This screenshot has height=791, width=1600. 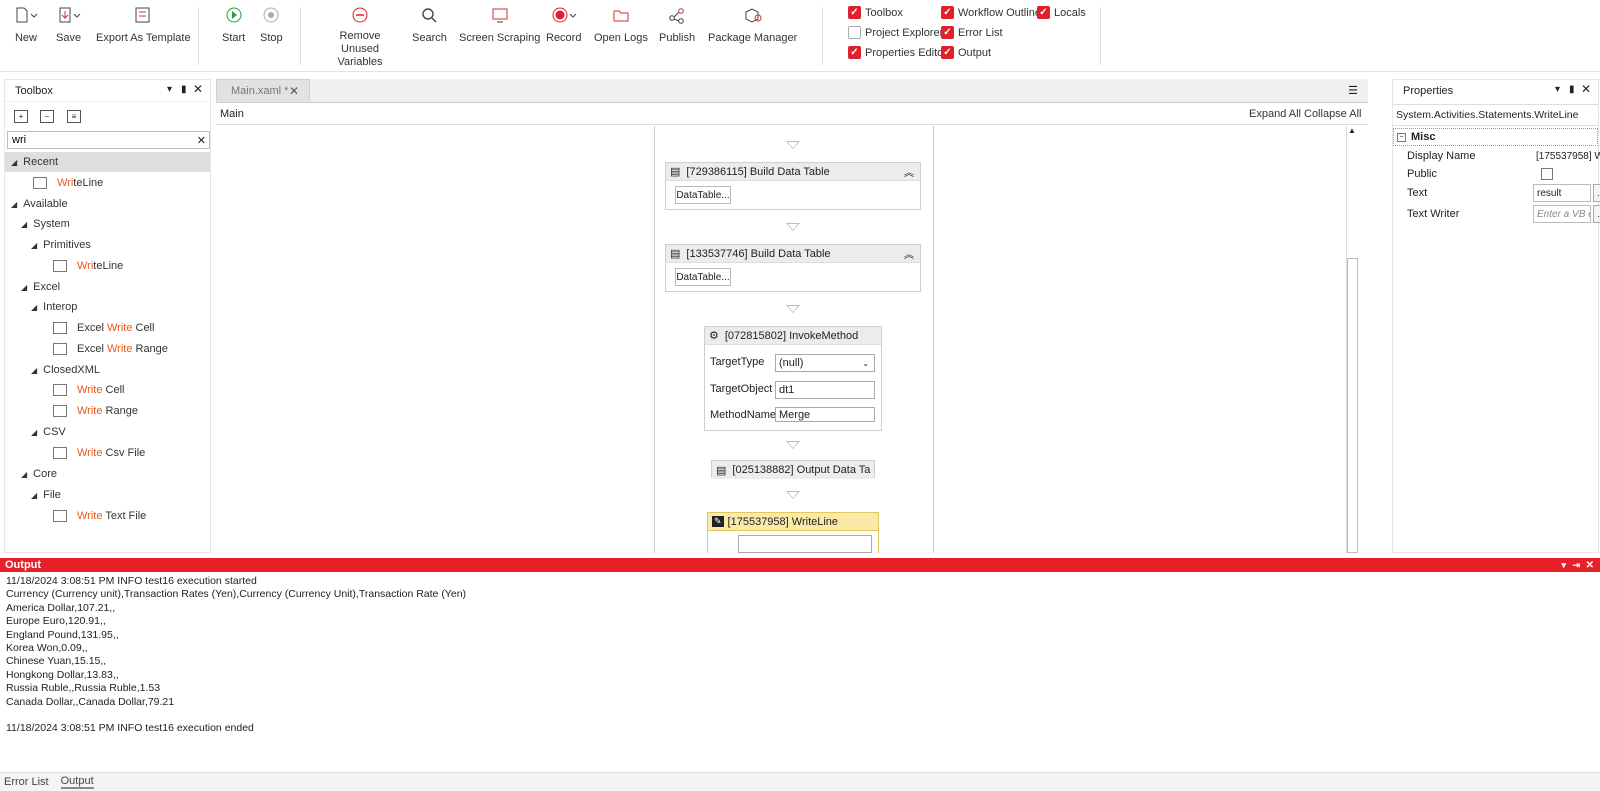 What do you see at coordinates (107, 307) in the screenshot?
I see `tree-group: ◢ Interop` at bounding box center [107, 307].